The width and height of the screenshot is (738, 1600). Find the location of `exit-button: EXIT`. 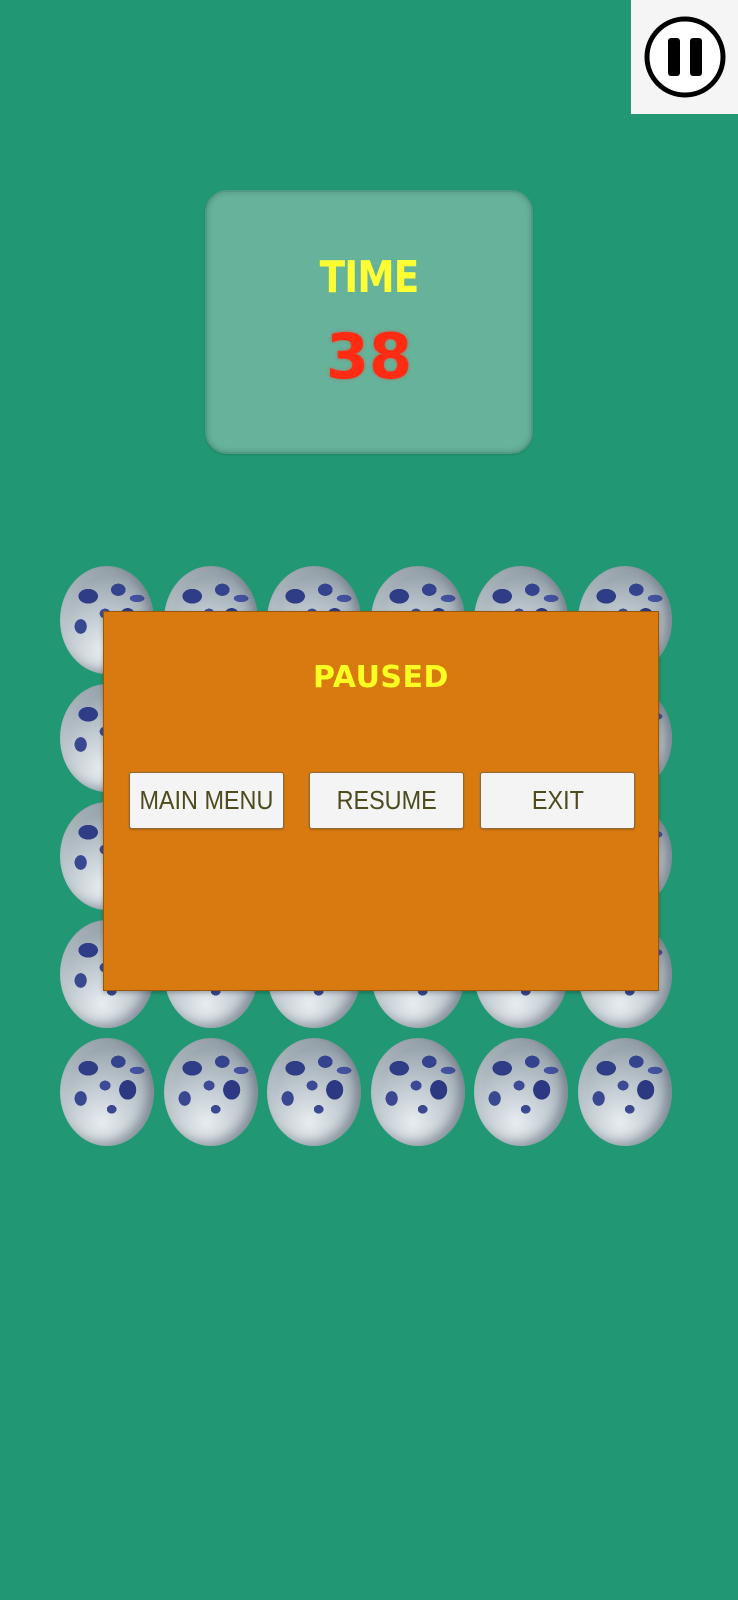

exit-button: EXIT is located at coordinates (557, 800).